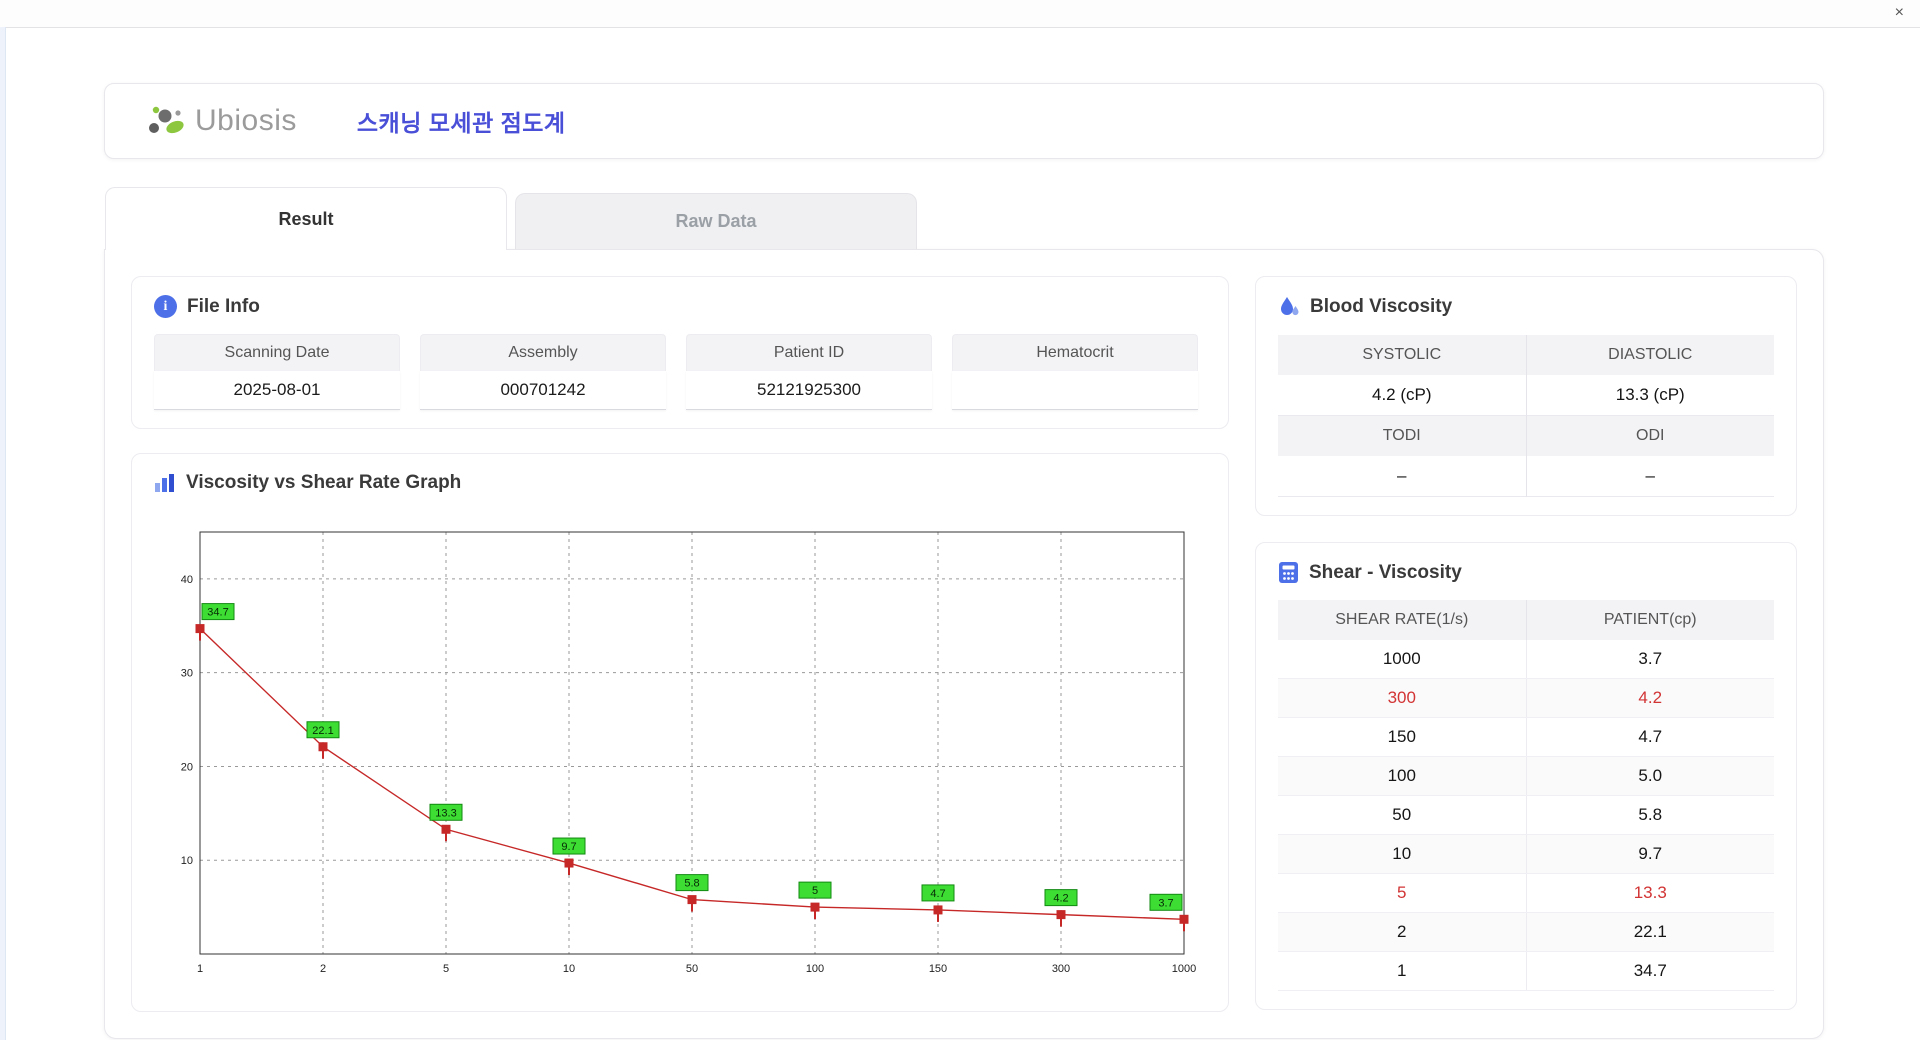 The height and width of the screenshot is (1040, 1920). What do you see at coordinates (1402, 436) in the screenshot?
I see `todi-label: TODI` at bounding box center [1402, 436].